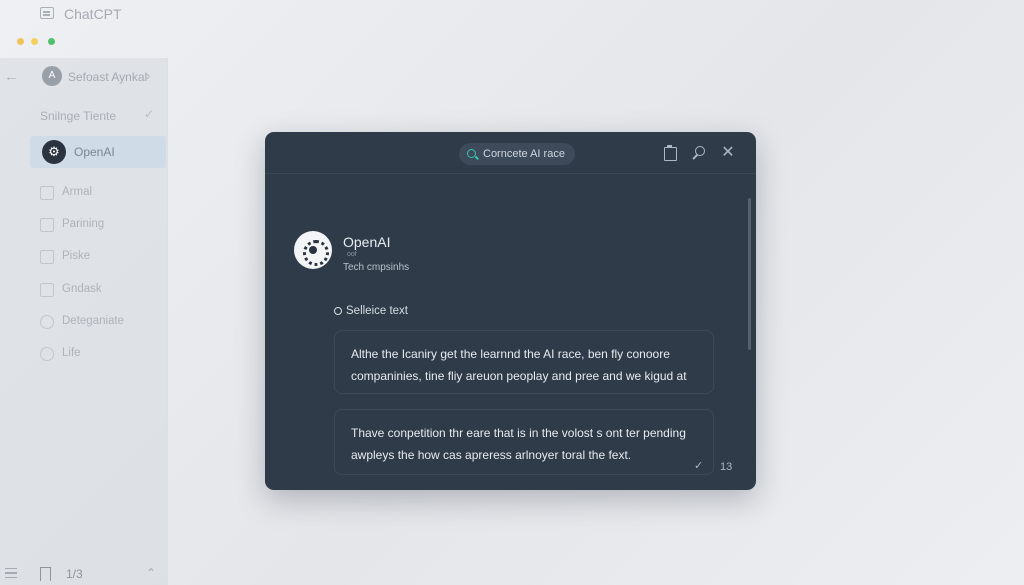 This screenshot has width=1024, height=585. Describe the element at coordinates (71, 353) in the screenshot. I see `sidebar-item-label: Life` at that location.